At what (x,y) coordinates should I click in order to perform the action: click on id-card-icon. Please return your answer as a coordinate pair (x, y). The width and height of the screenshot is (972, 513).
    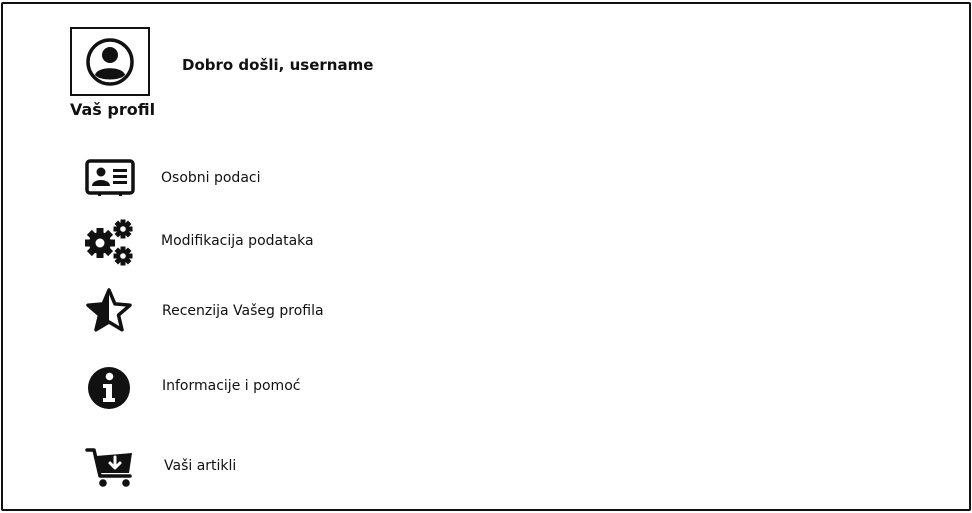
    Looking at the image, I should click on (110, 177).